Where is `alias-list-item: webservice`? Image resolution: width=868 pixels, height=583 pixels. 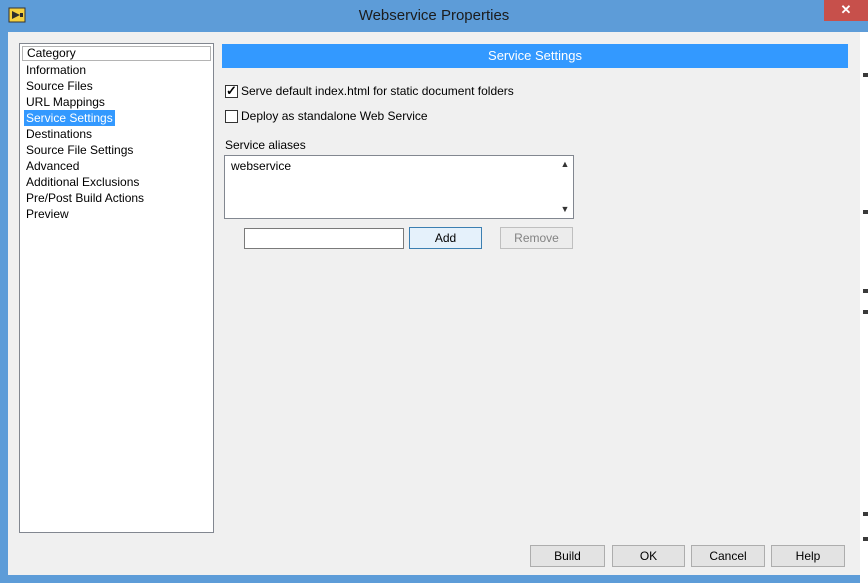
alias-list-item: webservice is located at coordinates (261, 166).